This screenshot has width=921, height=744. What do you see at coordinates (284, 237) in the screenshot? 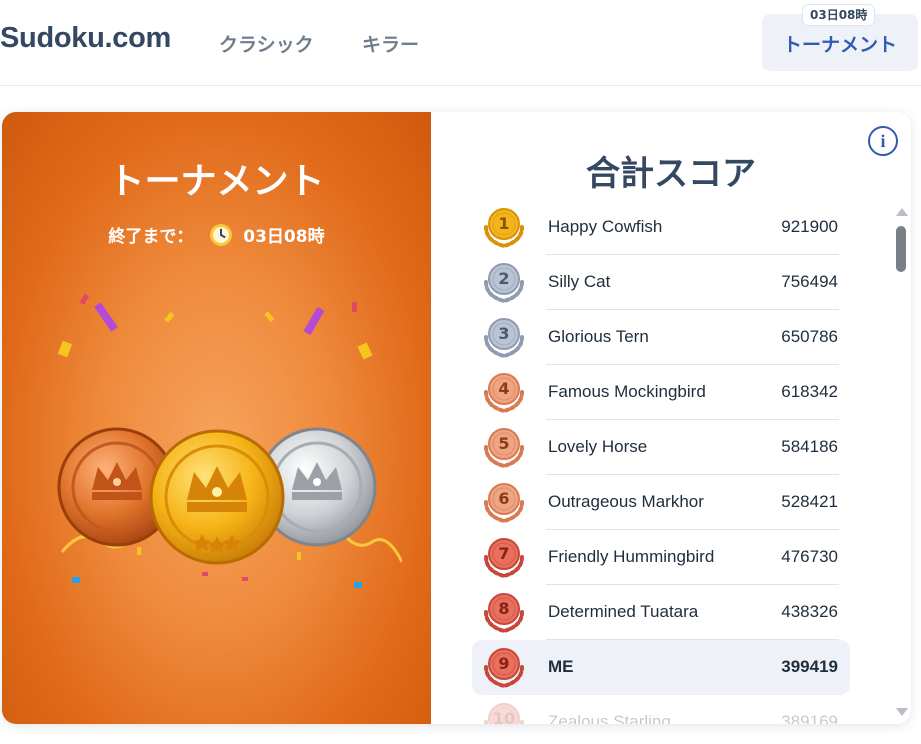
I see `countdown-value: 03日08時` at bounding box center [284, 237].